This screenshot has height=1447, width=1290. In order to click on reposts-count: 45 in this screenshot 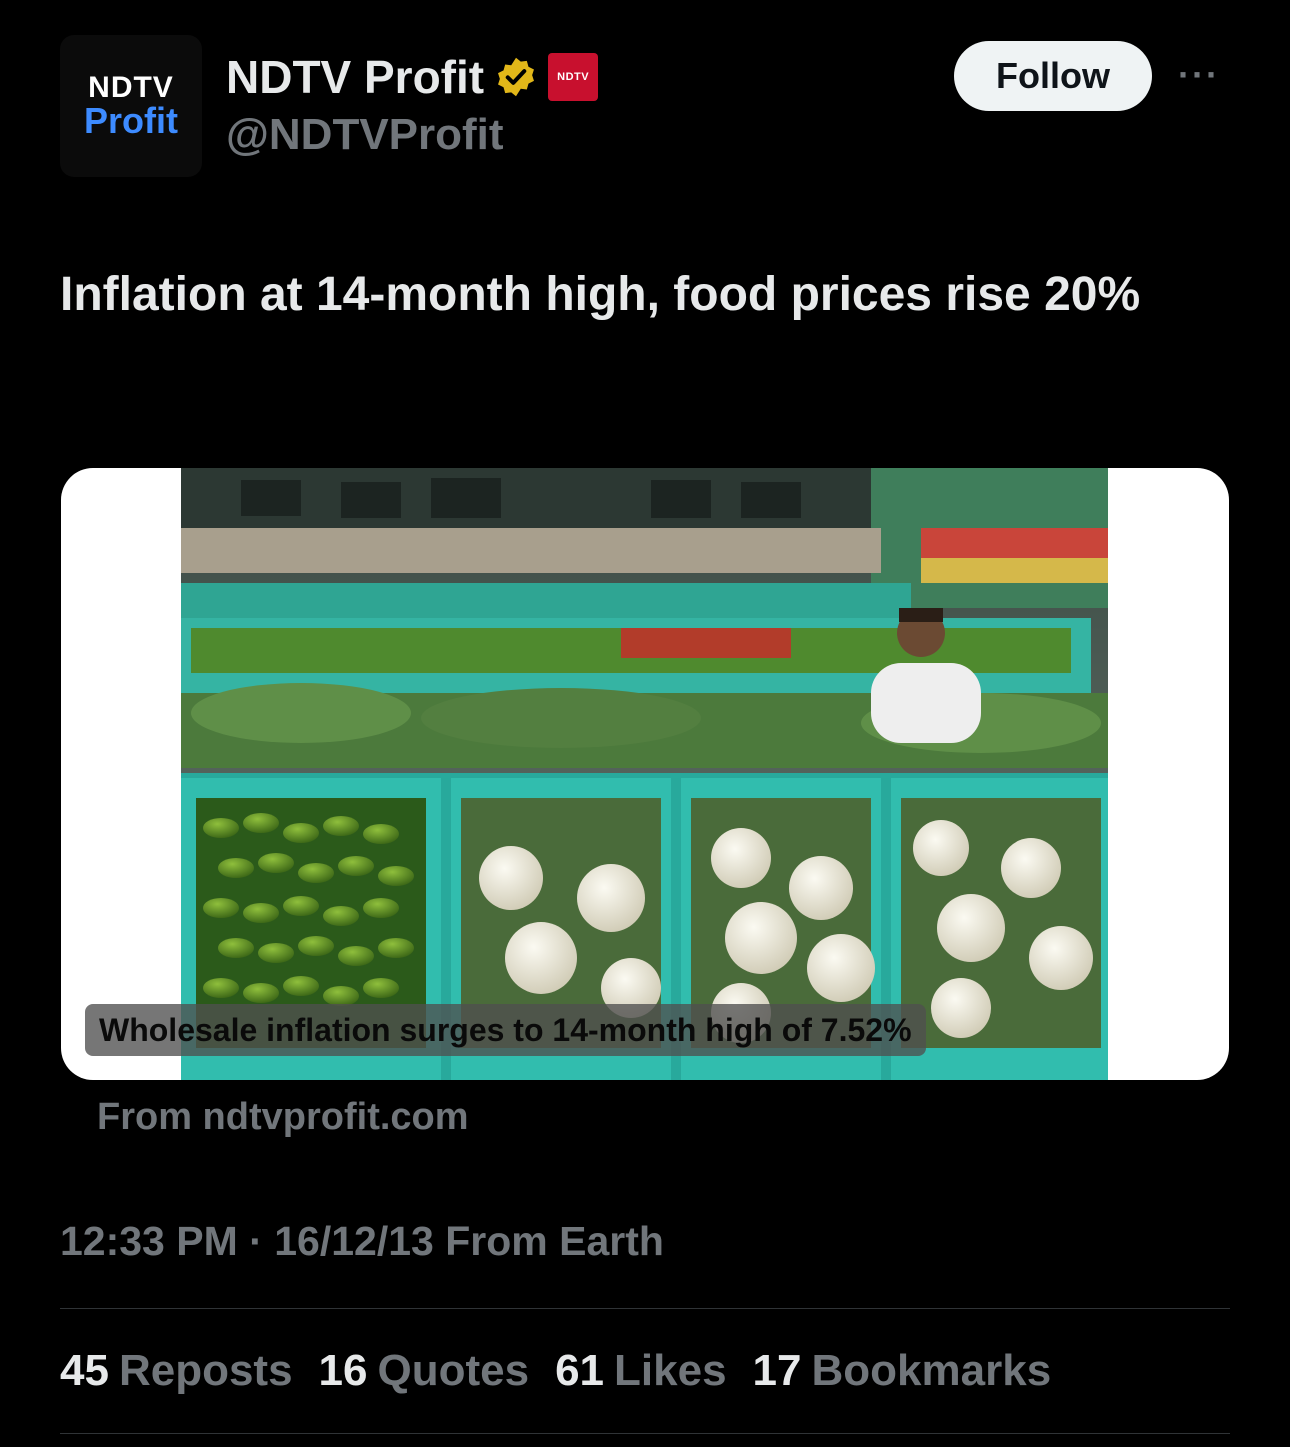, I will do `click(84, 1370)`.